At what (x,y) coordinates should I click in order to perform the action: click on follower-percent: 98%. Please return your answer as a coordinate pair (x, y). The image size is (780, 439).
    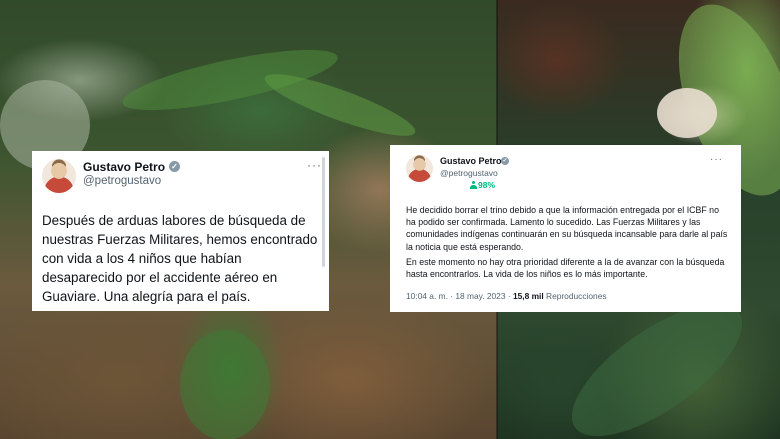
    Looking at the image, I should click on (482, 185).